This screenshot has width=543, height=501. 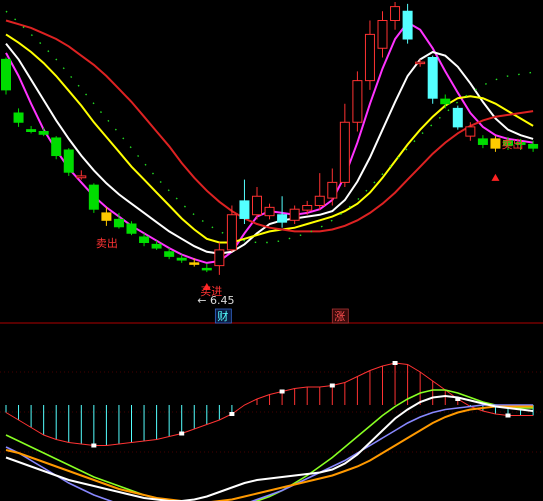 What do you see at coordinates (222, 316) in the screenshot?
I see `finance-badge: 财` at bounding box center [222, 316].